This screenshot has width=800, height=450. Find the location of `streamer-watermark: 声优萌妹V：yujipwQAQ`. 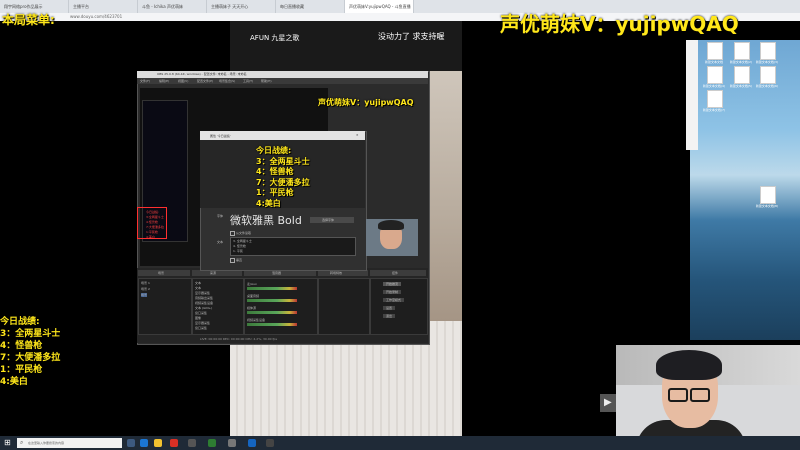

streamer-watermark: 声优萌妹V：yujipwQAQ is located at coordinates (619, 24).